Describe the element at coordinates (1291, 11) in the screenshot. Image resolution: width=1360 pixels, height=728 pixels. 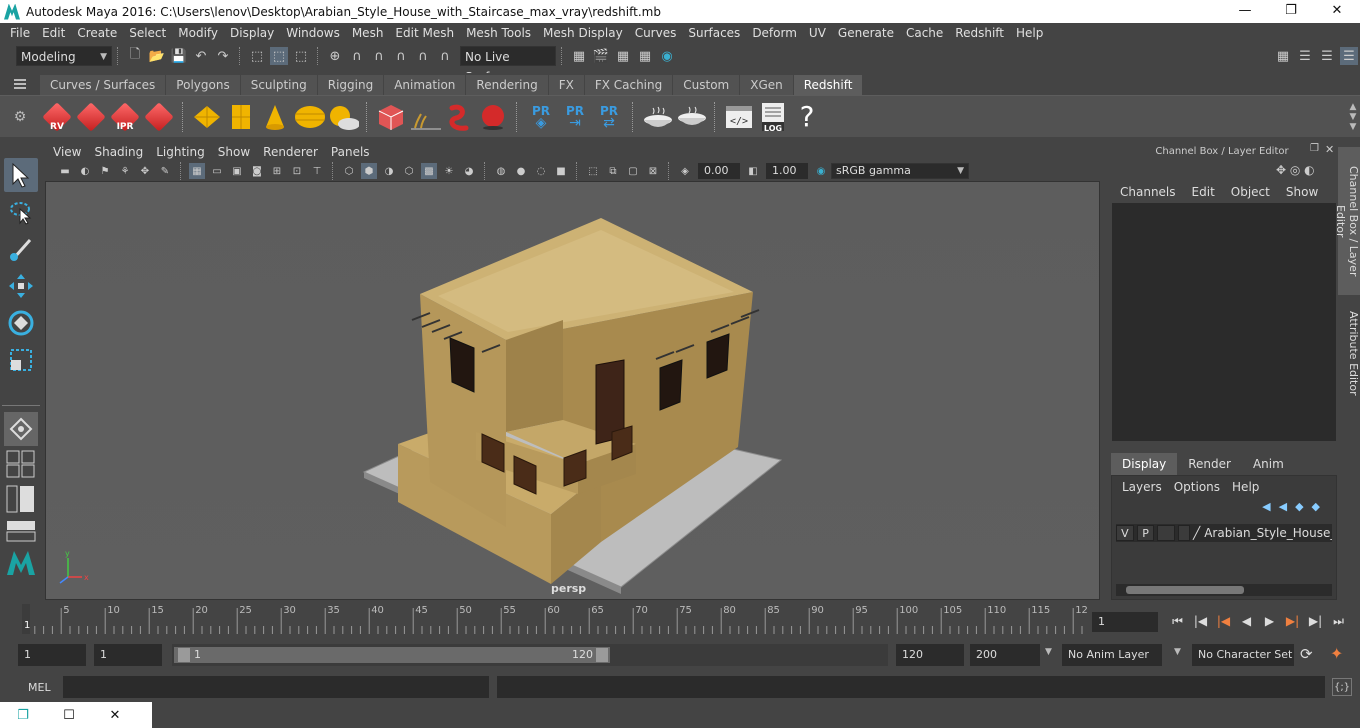
I see `maximize-button: ❐` at that location.